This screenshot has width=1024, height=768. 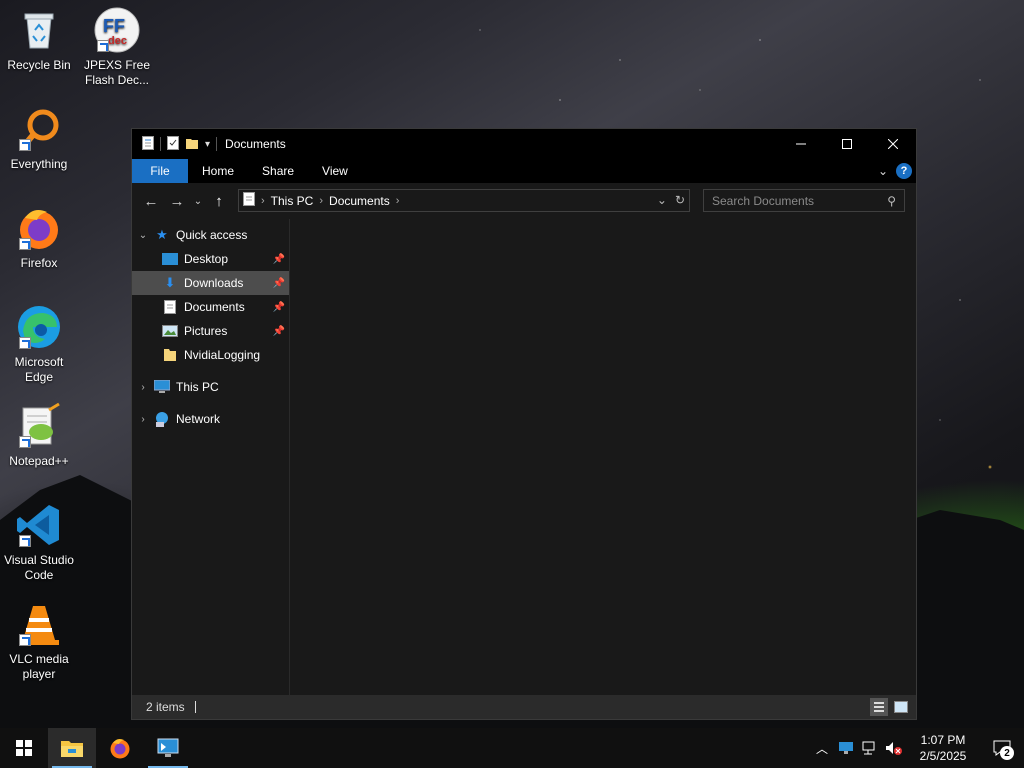 I want to click on tray-app-icon, so click(x=846, y=748).